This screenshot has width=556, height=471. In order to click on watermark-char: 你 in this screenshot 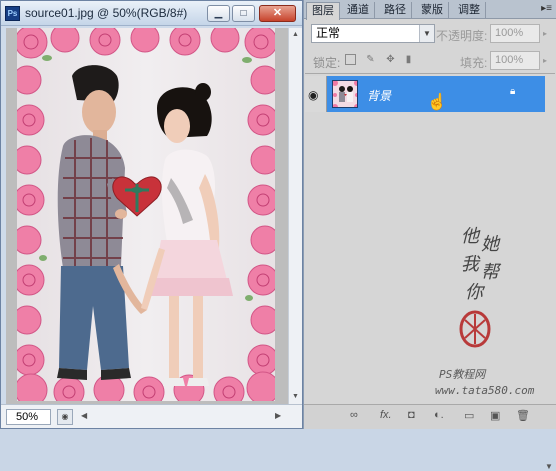, I will do `click(475, 292)`.